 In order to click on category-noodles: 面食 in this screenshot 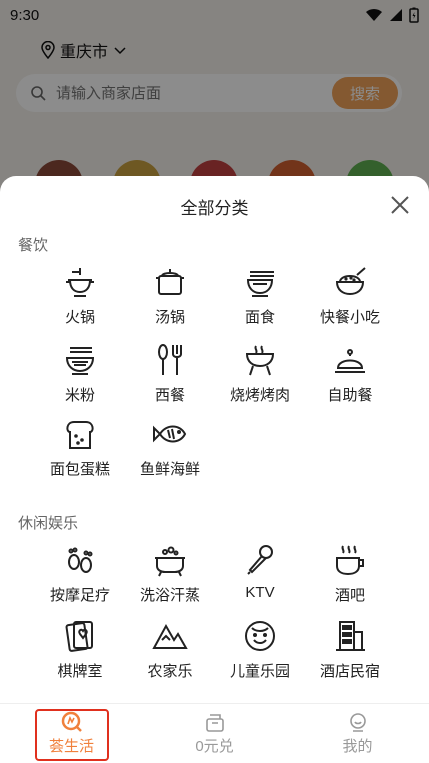, I will do `click(260, 295)`.